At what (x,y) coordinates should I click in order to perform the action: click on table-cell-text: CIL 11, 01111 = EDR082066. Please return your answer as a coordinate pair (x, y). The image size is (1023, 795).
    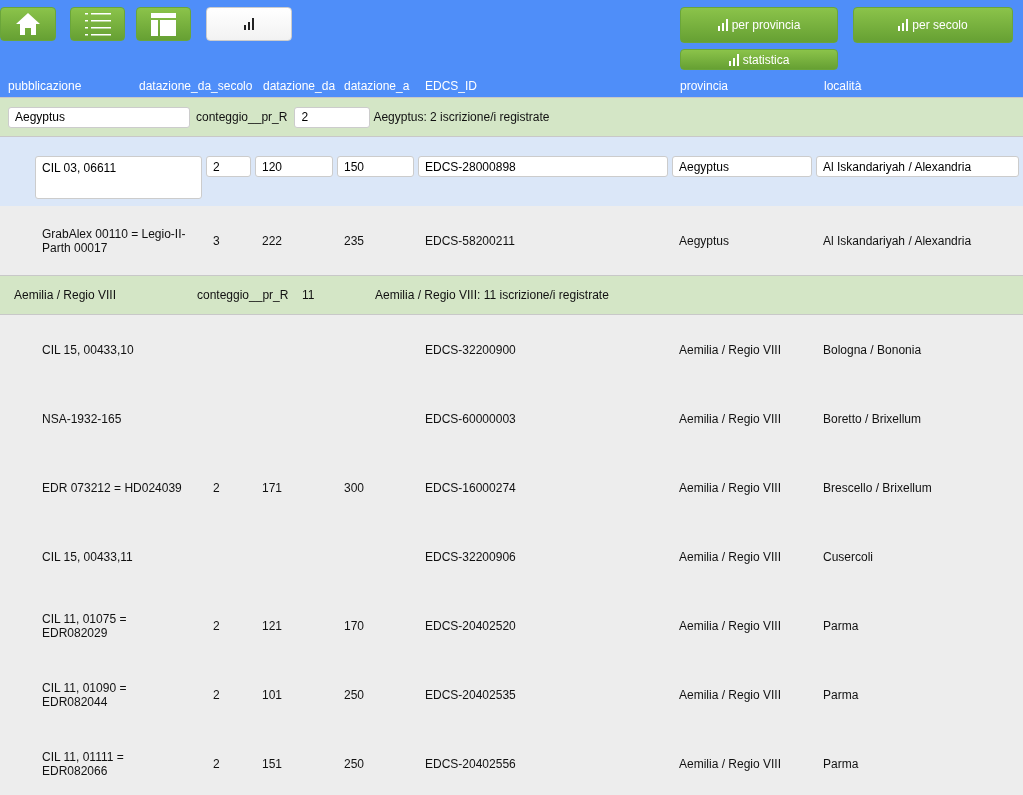
    Looking at the image, I should click on (83, 763).